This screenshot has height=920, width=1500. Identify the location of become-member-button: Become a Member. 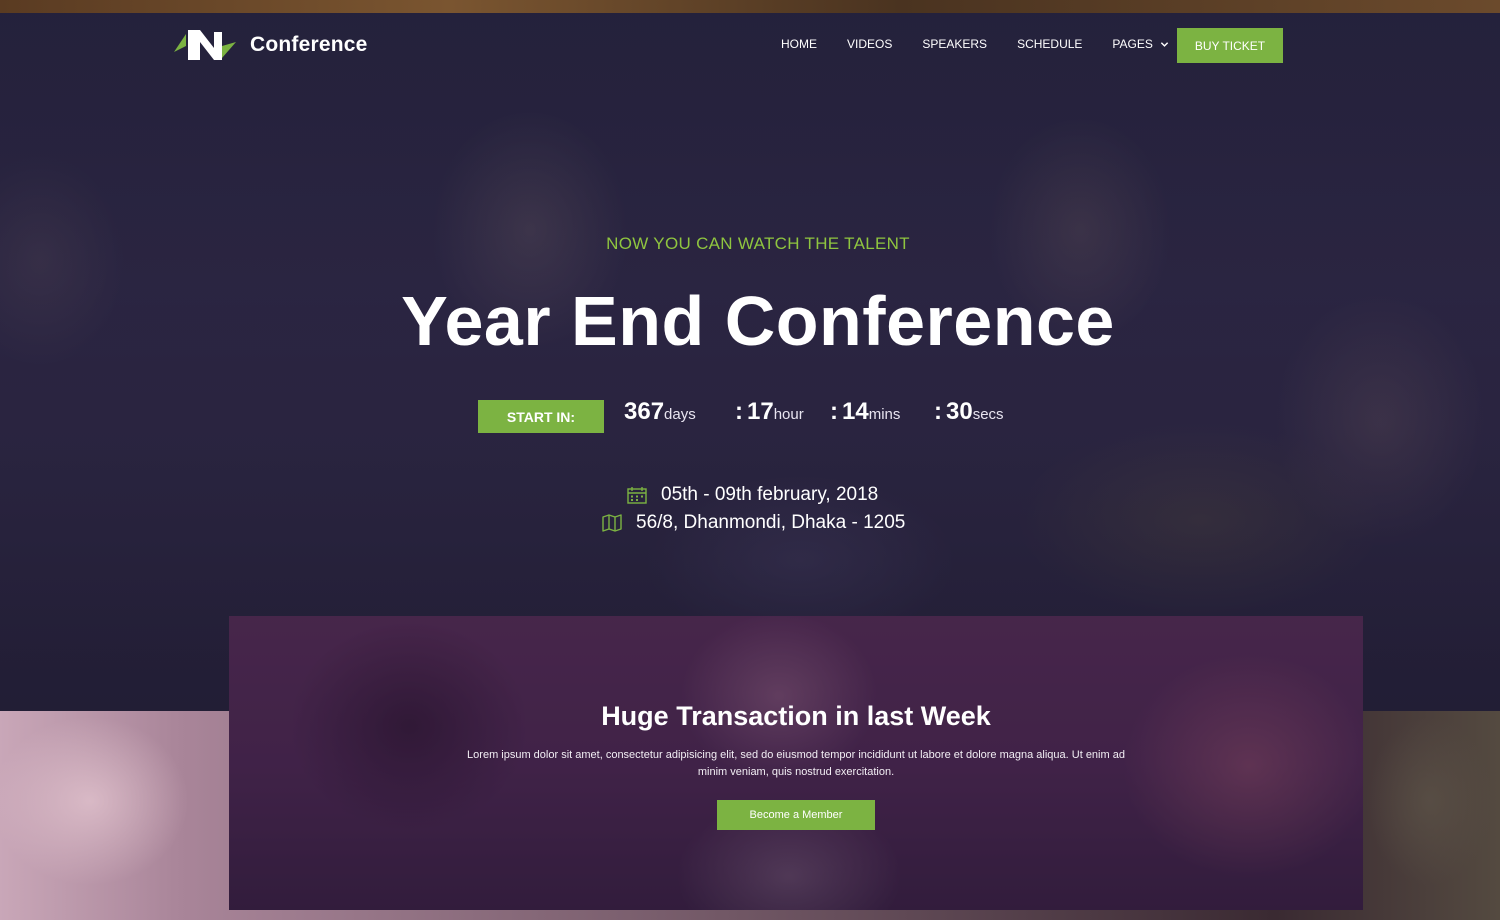
(796, 815).